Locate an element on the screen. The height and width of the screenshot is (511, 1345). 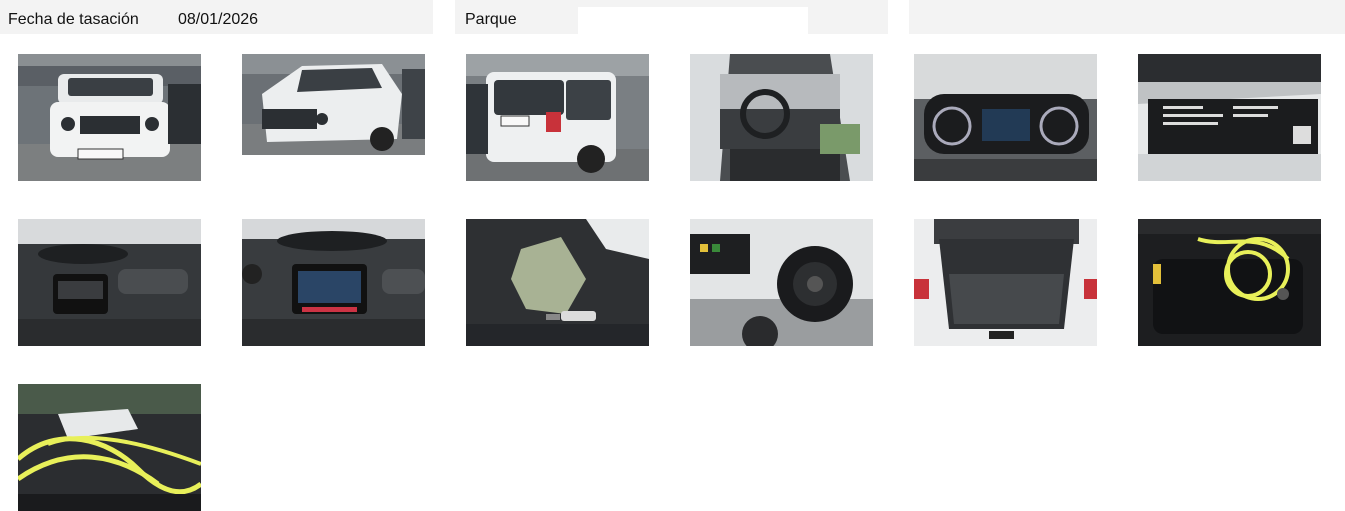
photo-center-console-screen-on is located at coordinates (333, 282).